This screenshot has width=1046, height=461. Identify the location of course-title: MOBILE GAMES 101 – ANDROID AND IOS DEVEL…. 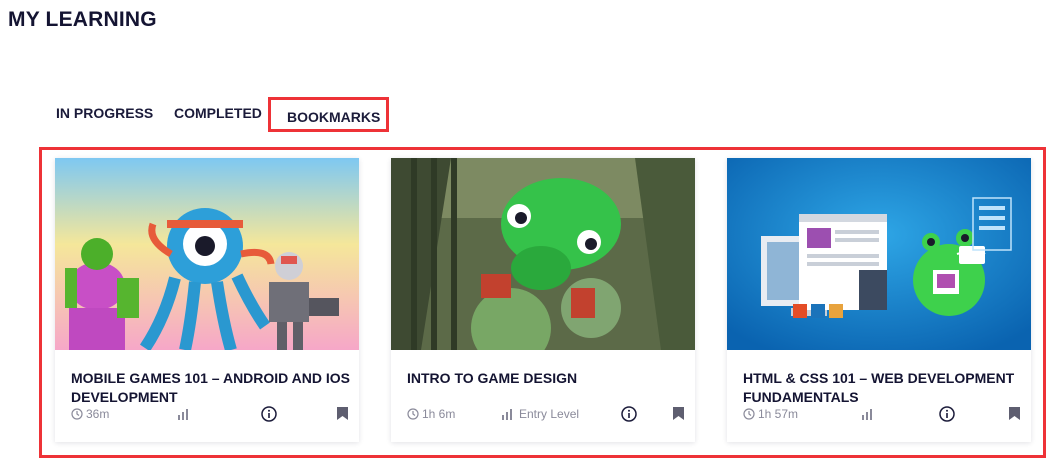
(211, 388).